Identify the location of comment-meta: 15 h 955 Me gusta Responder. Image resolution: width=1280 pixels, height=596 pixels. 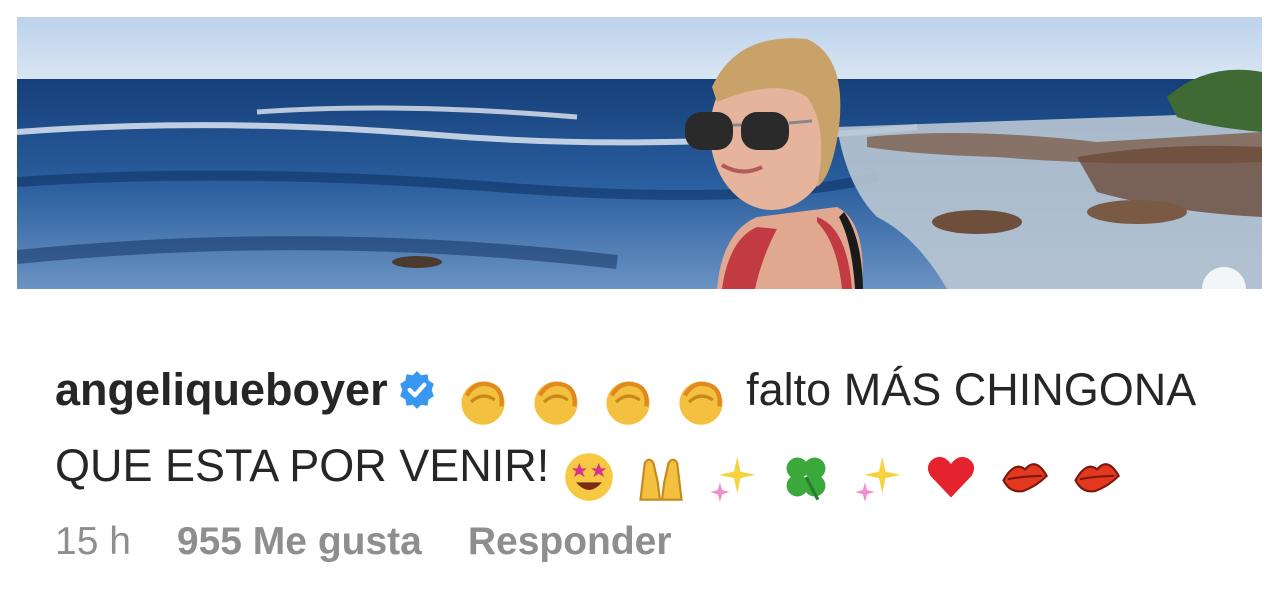
(363, 542).